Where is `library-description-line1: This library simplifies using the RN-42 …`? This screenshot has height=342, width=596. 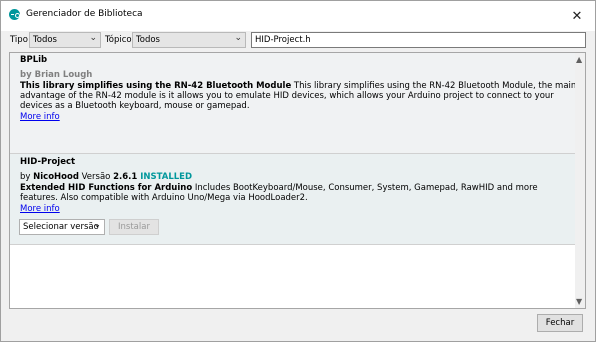 library-description-line1: This library simplifies using the RN-42 … is located at coordinates (298, 86).